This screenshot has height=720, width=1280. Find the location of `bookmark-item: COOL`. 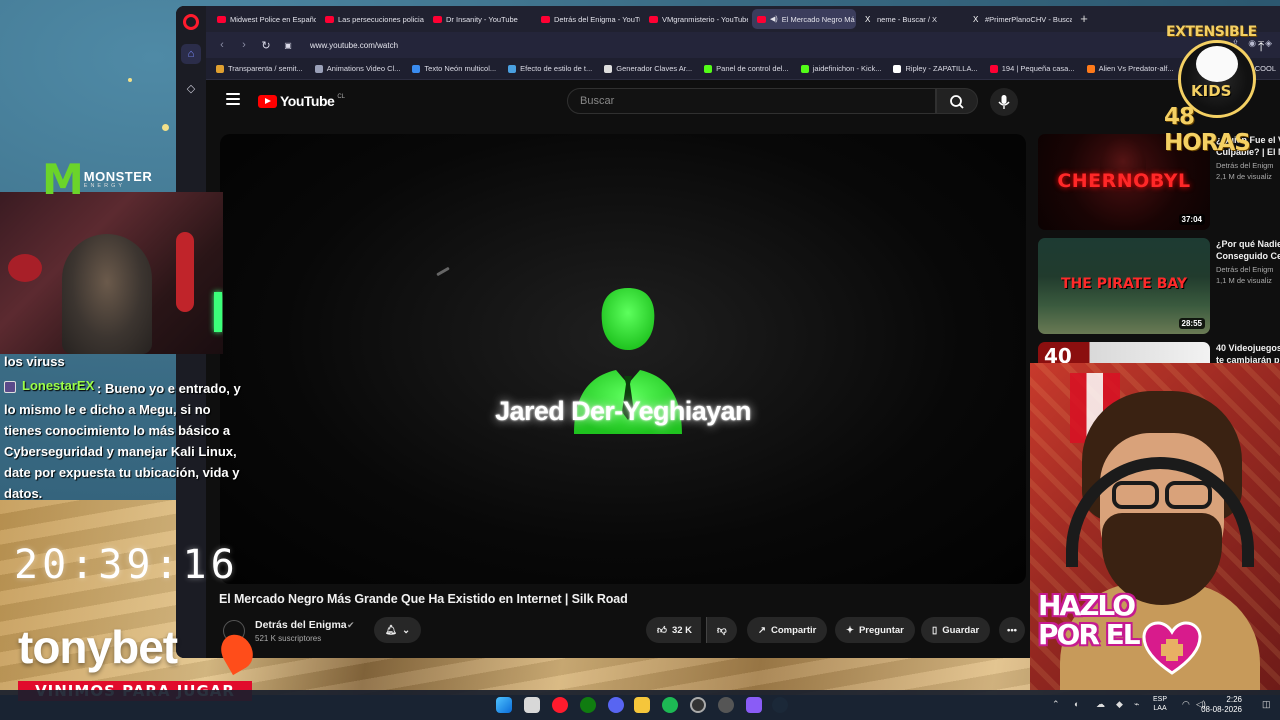

bookmark-item: COOL is located at coordinates (1265, 68).